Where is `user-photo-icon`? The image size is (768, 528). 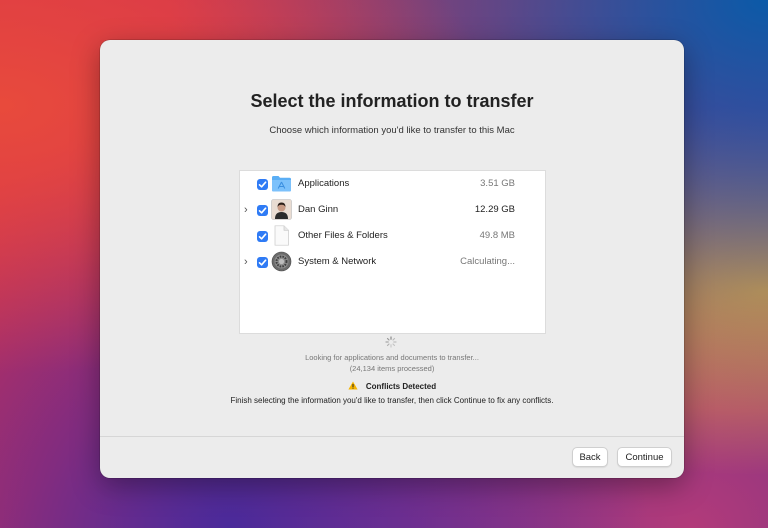 user-photo-icon is located at coordinates (281, 209).